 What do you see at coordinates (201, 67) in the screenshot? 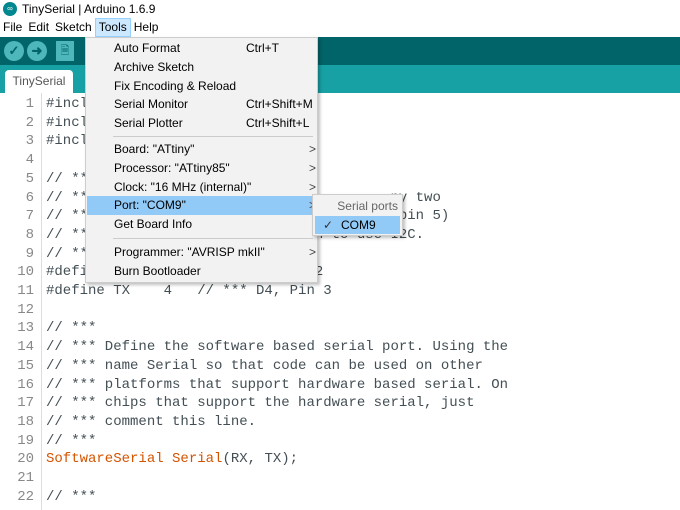
I see `menu-item-archive-sketch: Archive Sketch` at bounding box center [201, 67].